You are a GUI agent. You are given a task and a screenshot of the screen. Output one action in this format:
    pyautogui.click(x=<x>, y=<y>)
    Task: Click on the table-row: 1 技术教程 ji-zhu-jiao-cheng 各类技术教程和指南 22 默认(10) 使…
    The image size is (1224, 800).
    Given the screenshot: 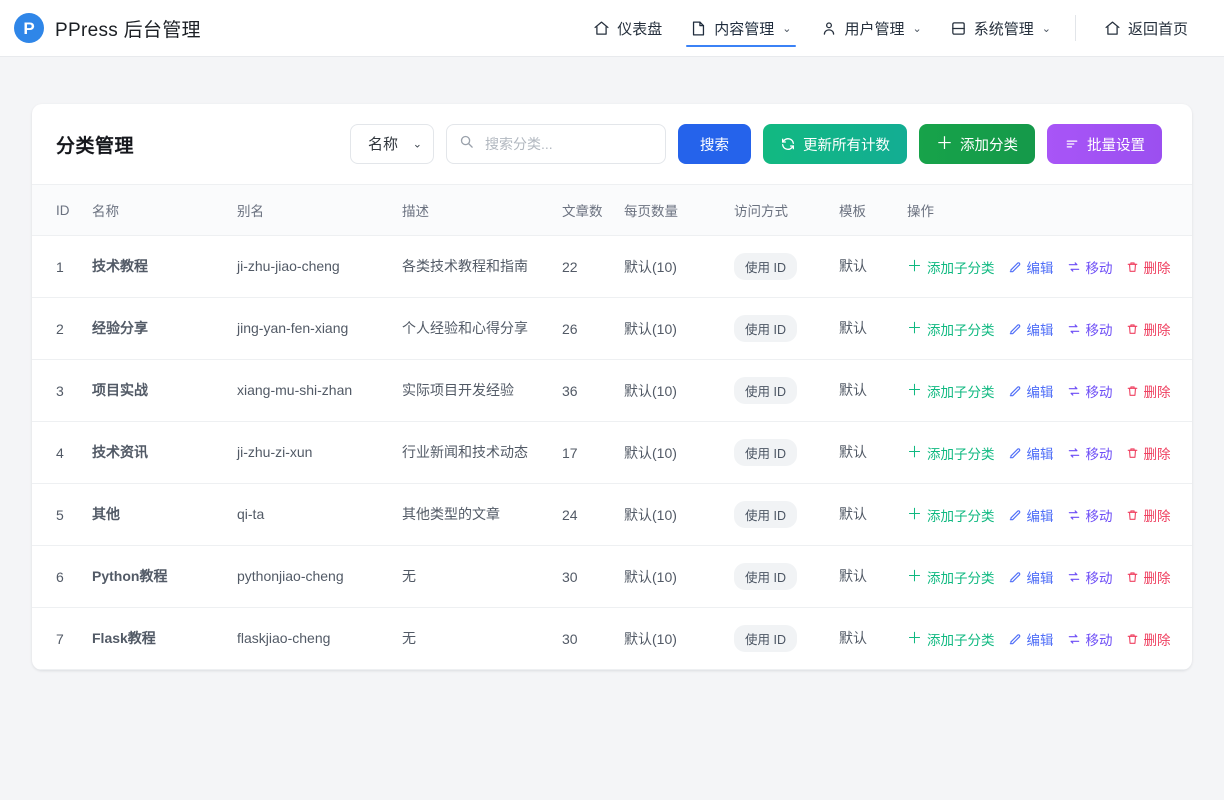 What is the action you would take?
    pyautogui.click(x=612, y=266)
    